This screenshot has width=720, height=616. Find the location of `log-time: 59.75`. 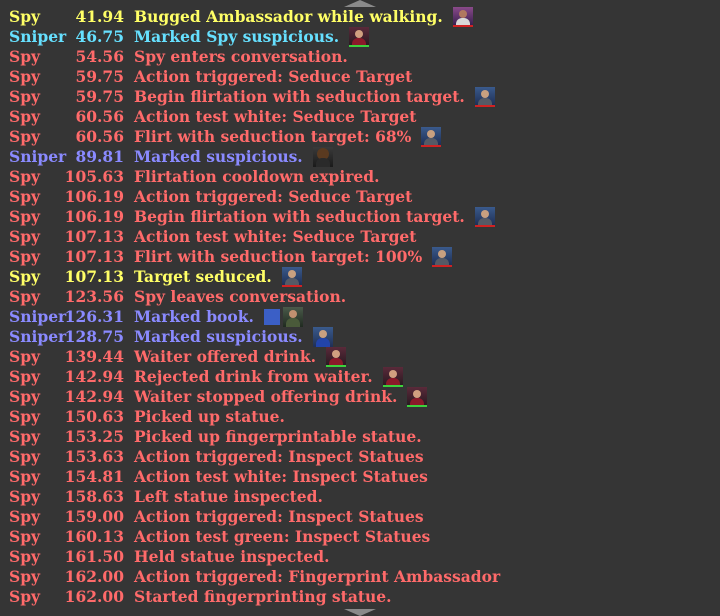

log-time: 59.75 is located at coordinates (99, 76).